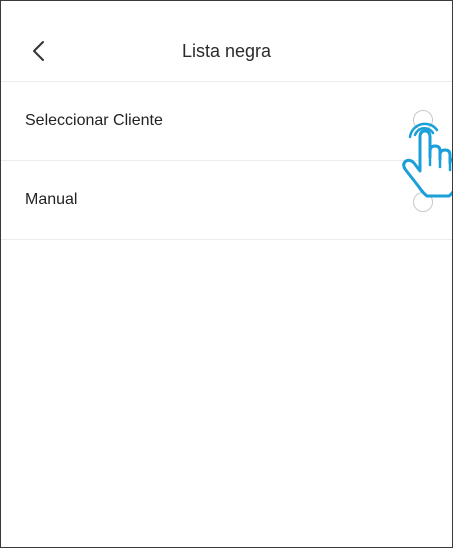 The image size is (453, 548). Describe the element at coordinates (226, 51) in the screenshot. I see `page-title: Lista negra` at that location.